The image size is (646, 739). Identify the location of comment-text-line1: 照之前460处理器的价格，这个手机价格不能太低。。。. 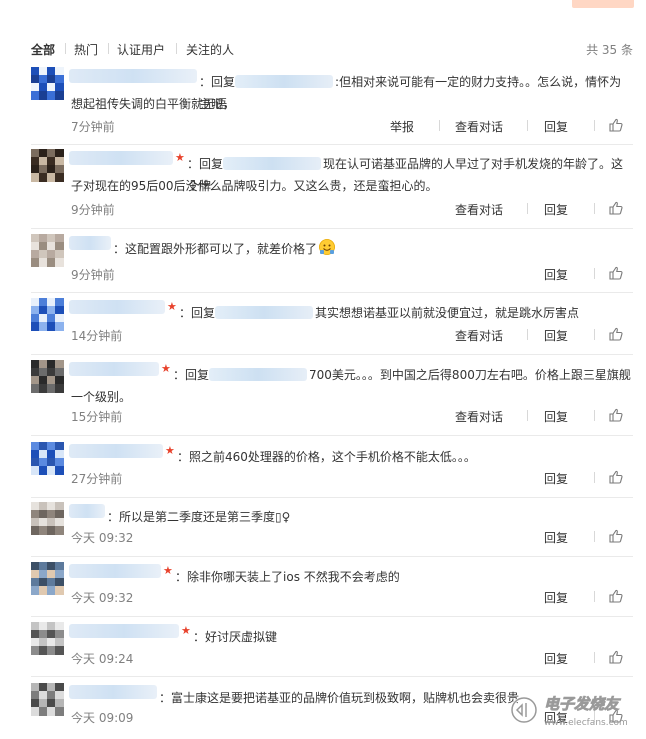
(332, 457).